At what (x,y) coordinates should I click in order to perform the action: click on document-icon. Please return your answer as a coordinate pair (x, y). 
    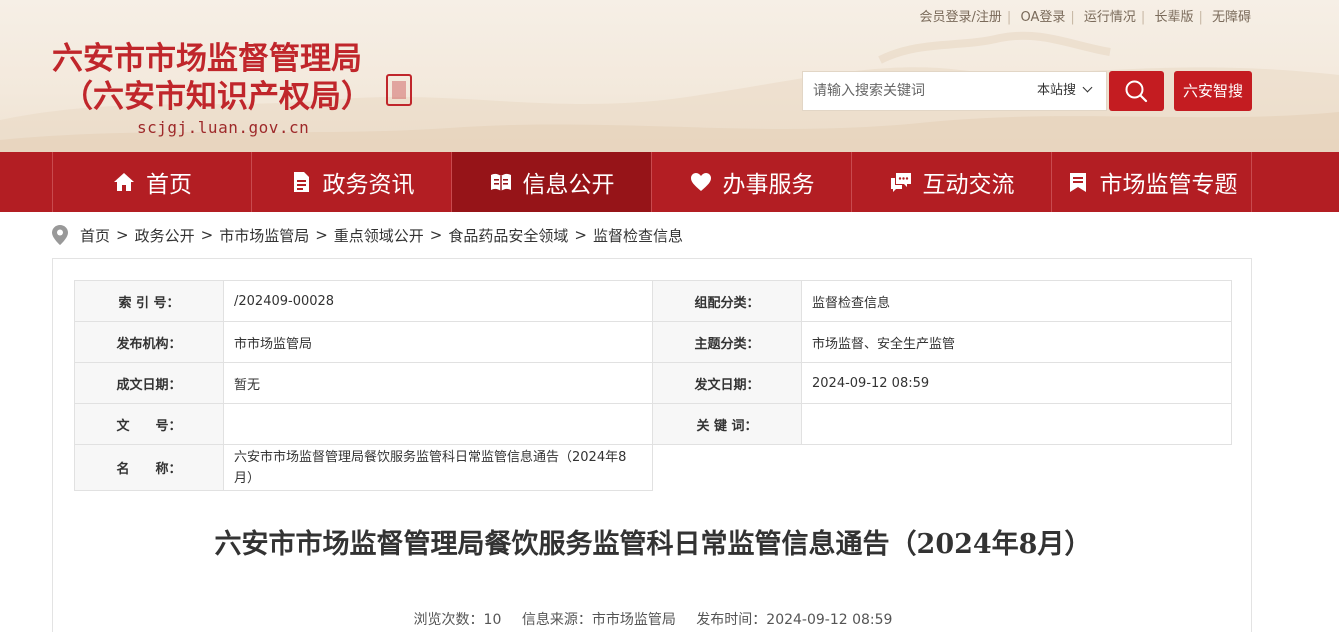
    Looking at the image, I should click on (301, 182).